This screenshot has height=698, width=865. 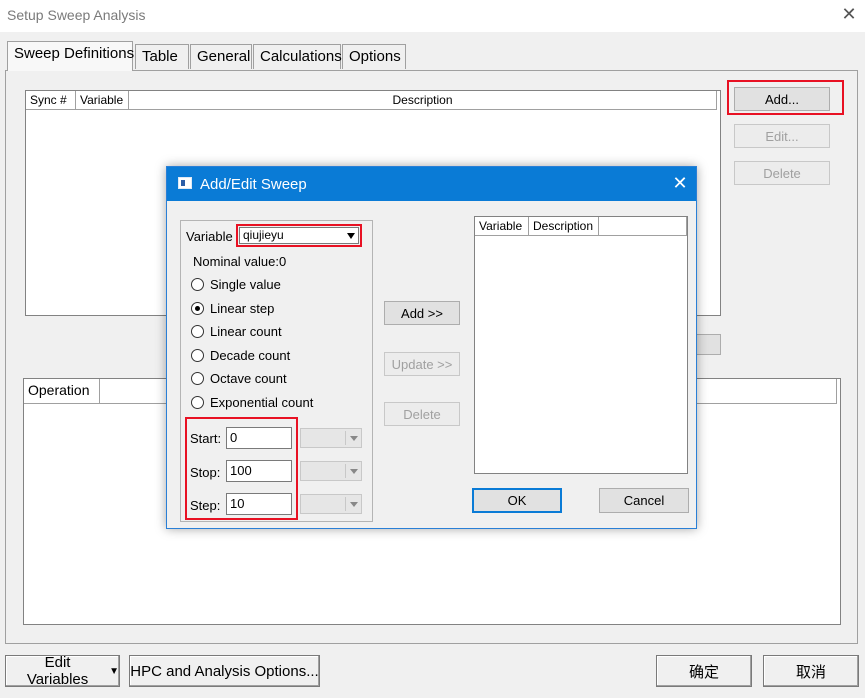 What do you see at coordinates (517, 500) in the screenshot?
I see `ok-button: OK` at bounding box center [517, 500].